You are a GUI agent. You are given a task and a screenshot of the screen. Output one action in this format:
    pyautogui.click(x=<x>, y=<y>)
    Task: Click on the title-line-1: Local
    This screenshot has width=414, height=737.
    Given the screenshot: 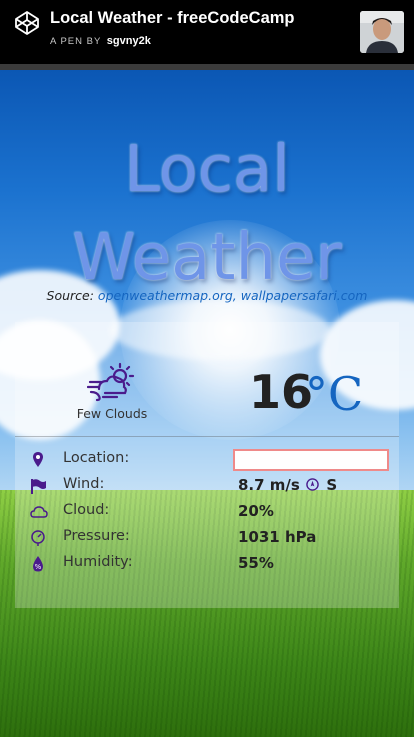 What is the action you would take?
    pyautogui.click(x=207, y=170)
    